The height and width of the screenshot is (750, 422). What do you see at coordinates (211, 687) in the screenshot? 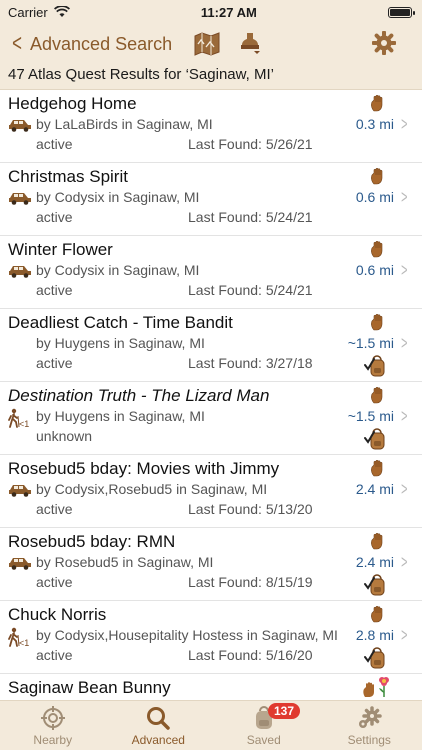
I see `result-row: Saginaw Bean Bunny` at bounding box center [211, 687].